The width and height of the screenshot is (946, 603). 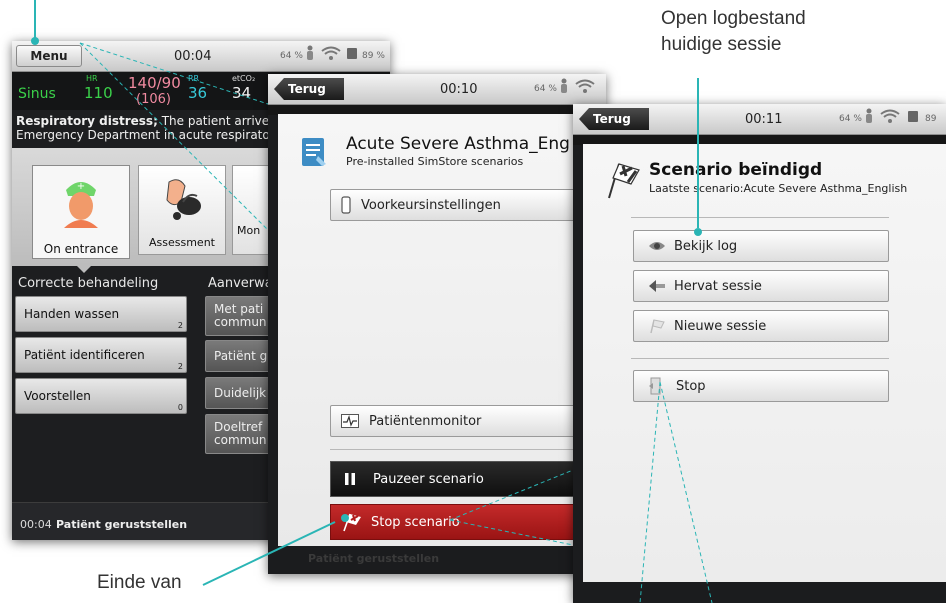 I want to click on log-caption-line1: Open logbestand, so click(x=733, y=18).